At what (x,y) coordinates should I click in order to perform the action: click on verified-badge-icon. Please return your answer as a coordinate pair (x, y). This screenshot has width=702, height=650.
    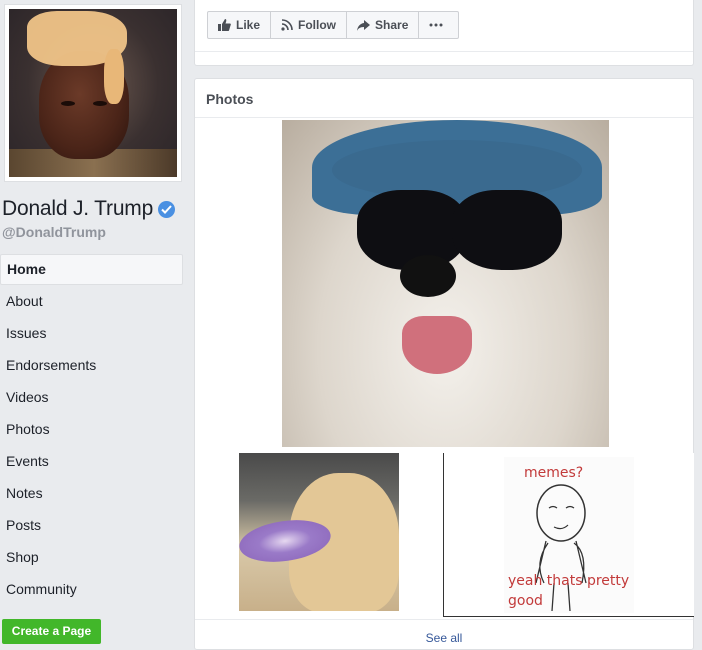
    Looking at the image, I should click on (167, 209).